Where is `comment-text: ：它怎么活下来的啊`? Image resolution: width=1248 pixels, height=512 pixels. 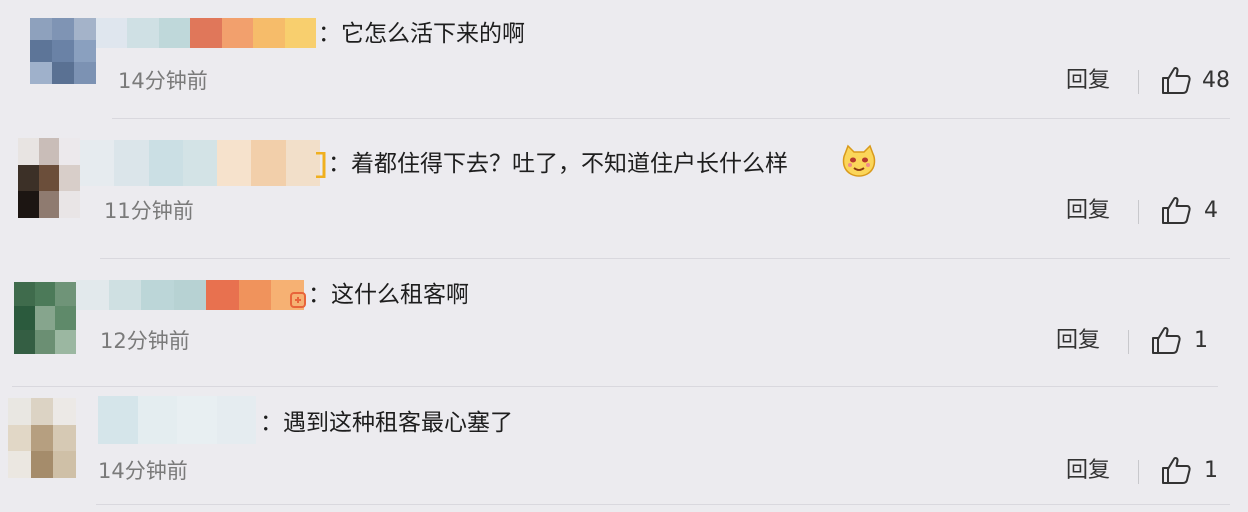
comment-text: ：它怎么活下来的啊 is located at coordinates (421, 34).